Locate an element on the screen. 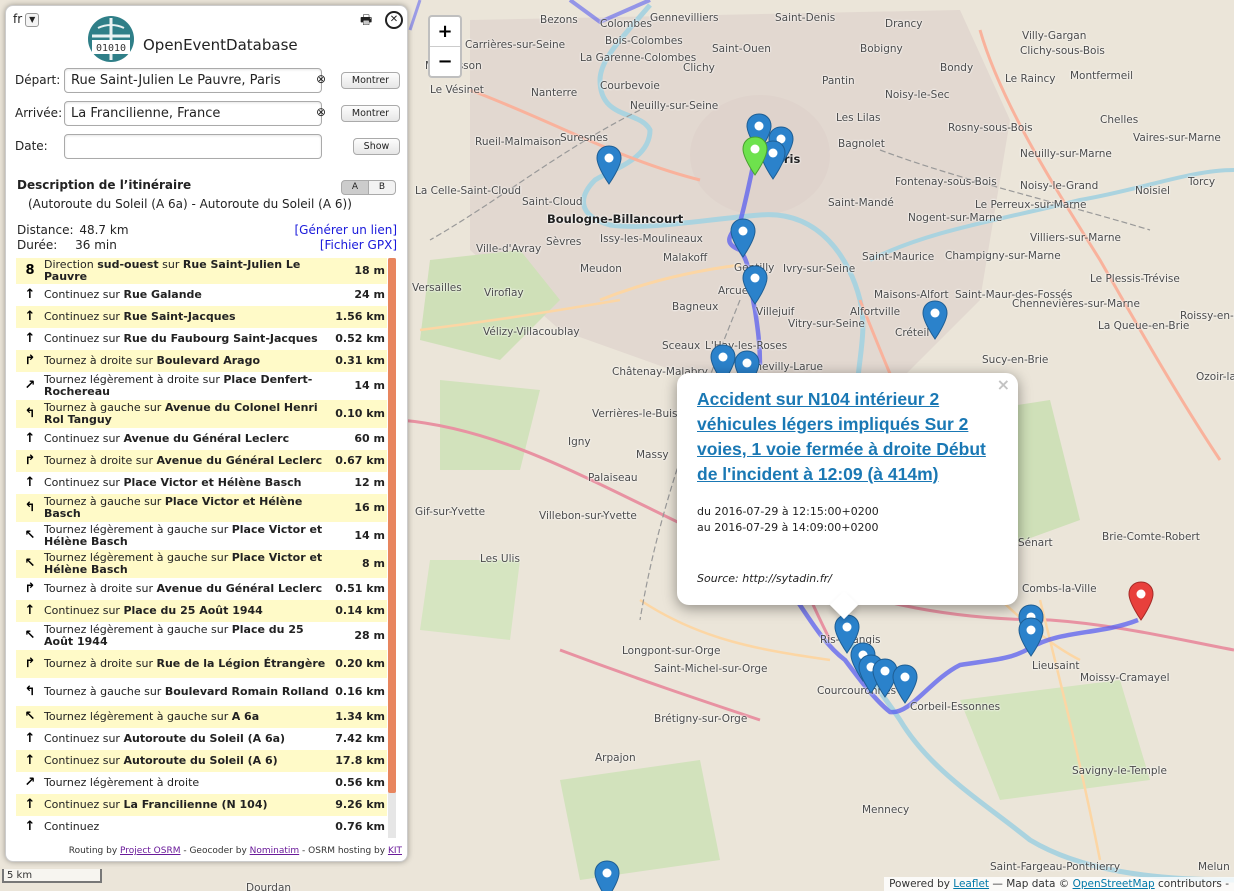 This screenshot has height=891, width=1234. steps-scrollbar is located at coordinates (392, 548).